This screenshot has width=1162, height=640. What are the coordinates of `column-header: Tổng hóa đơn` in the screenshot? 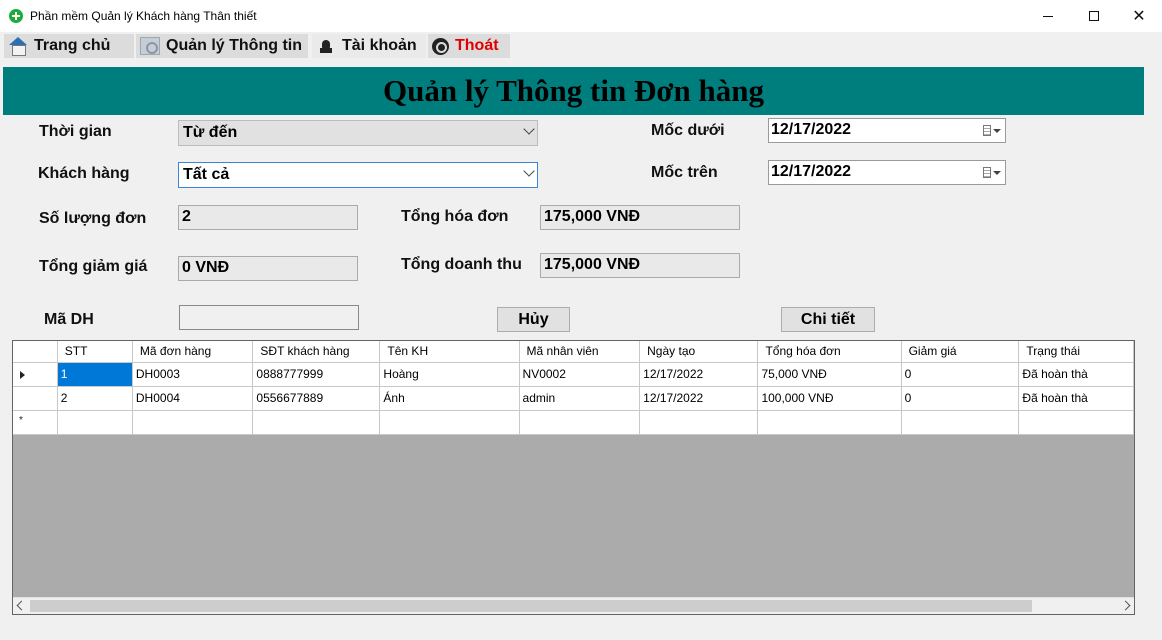 It's located at (829, 352).